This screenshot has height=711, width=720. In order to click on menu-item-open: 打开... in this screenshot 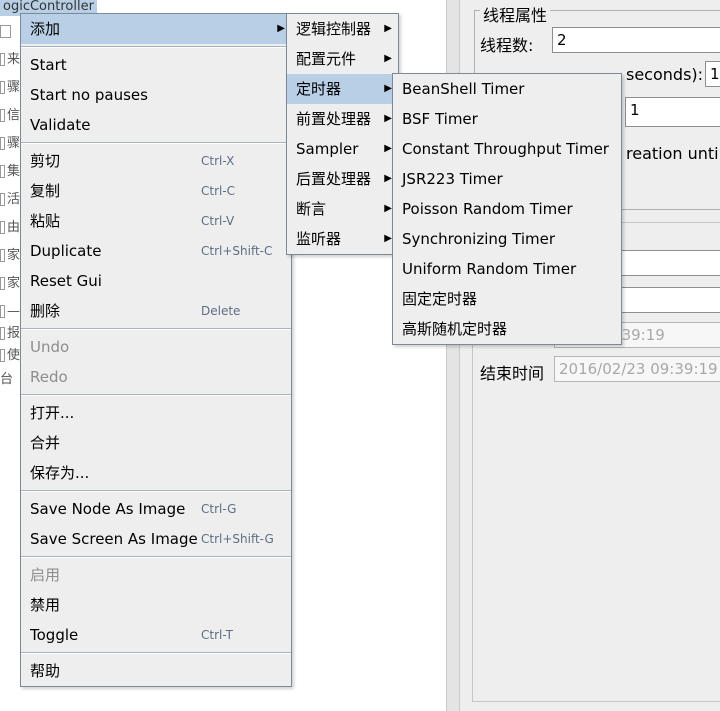, I will do `click(156, 413)`.